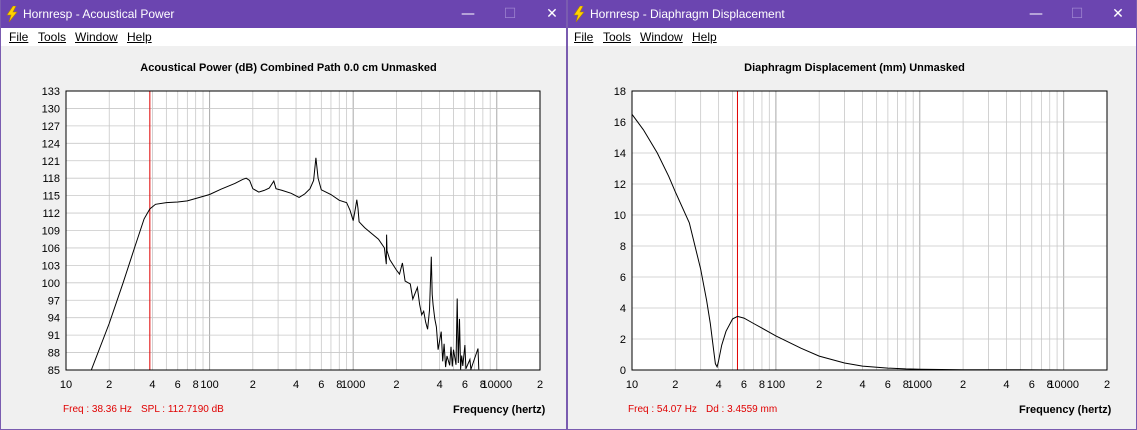 The width and height of the screenshot is (1137, 430). Describe the element at coordinates (54, 301) in the screenshot. I see `y-tick-label: 97` at that location.